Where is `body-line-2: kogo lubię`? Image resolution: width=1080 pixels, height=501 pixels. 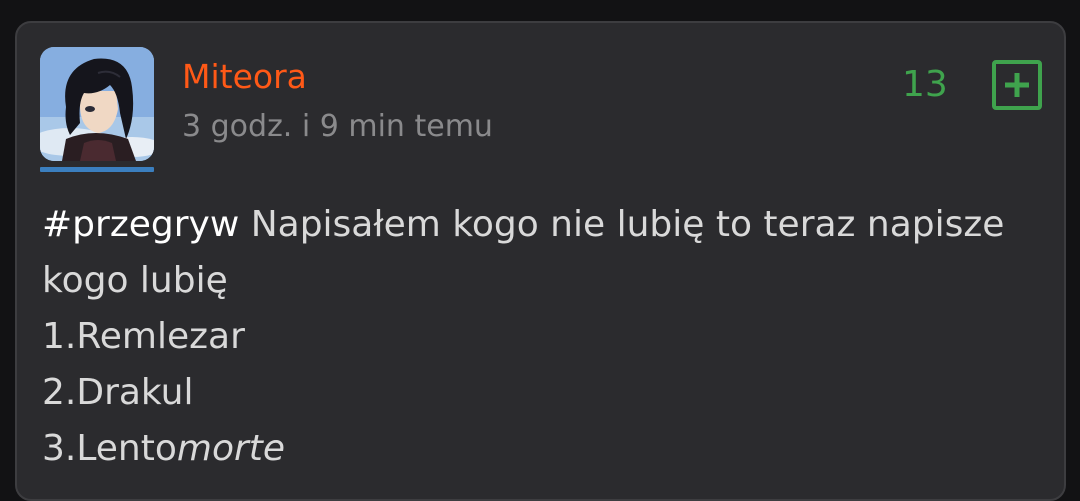
body-line-2: kogo lubię is located at coordinates (135, 280).